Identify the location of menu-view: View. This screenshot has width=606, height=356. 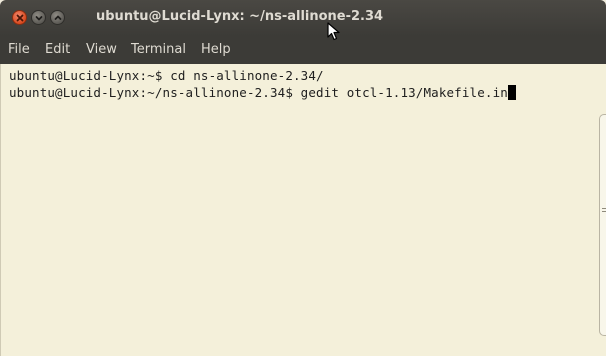
(101, 49).